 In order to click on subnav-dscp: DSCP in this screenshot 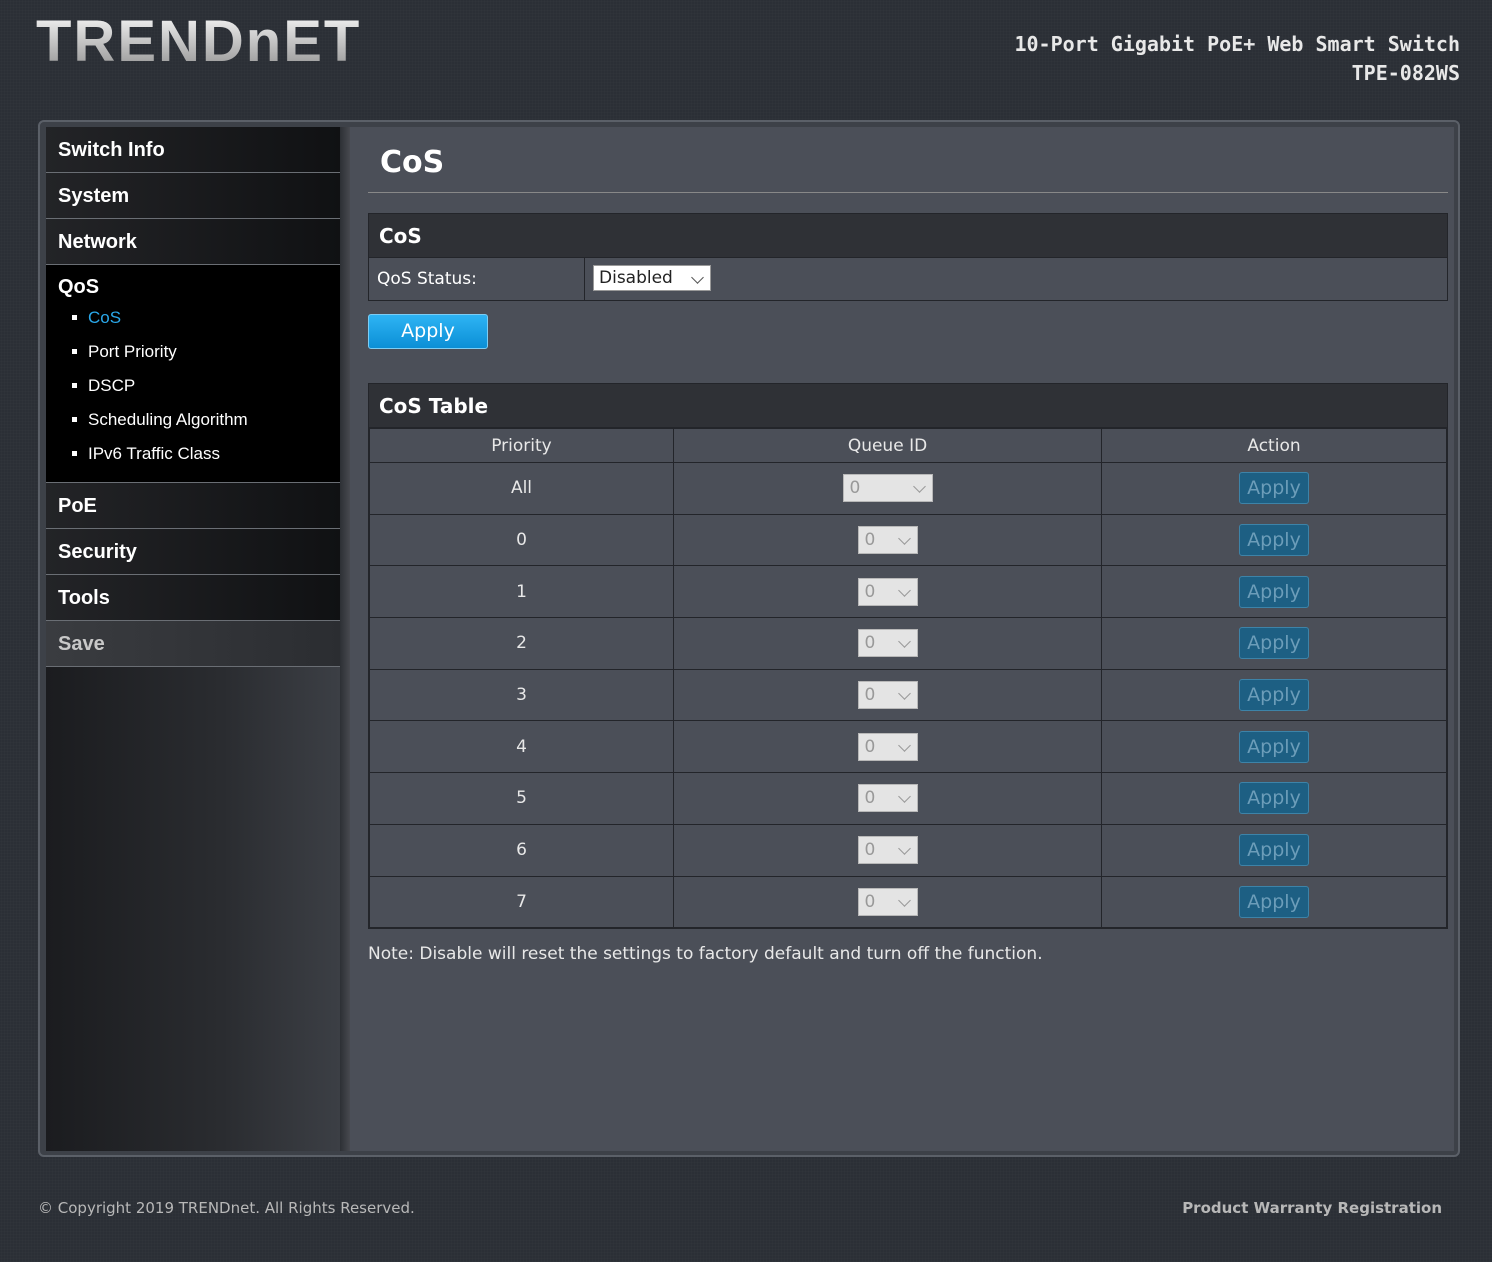, I will do `click(193, 386)`.